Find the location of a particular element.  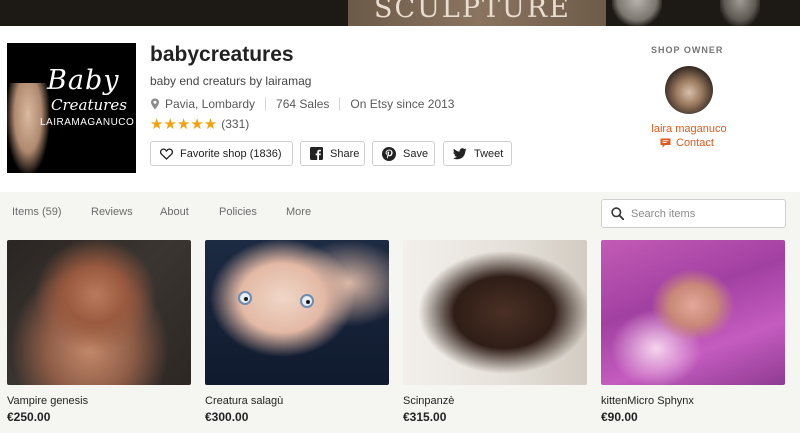

tab-reviews: Reviews is located at coordinates (112, 212).